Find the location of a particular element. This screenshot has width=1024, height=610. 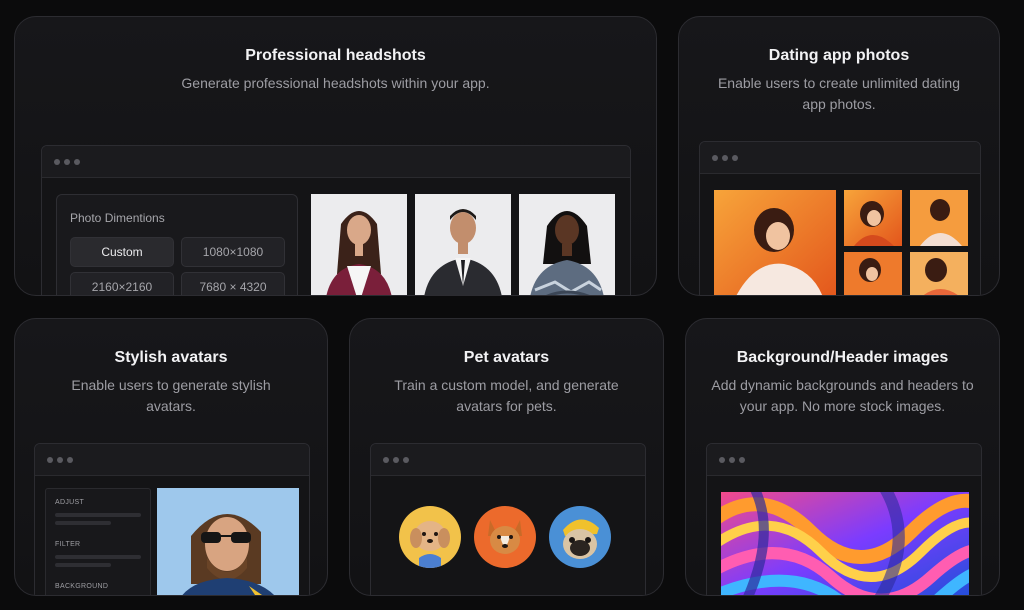

dimension-option-2160: 2160×2160 is located at coordinates (122, 283).